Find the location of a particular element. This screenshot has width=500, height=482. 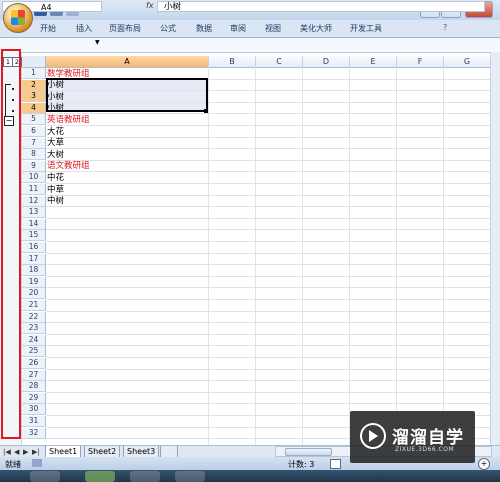

tab-beautify: 美化大师 is located at coordinates (316, 28).